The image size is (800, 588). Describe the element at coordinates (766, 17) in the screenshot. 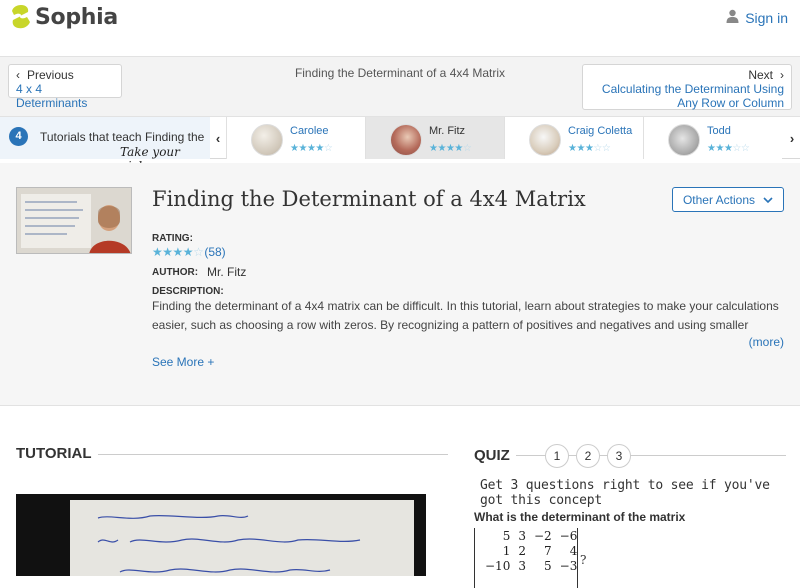

I see `sign-in-label: Sign in` at that location.